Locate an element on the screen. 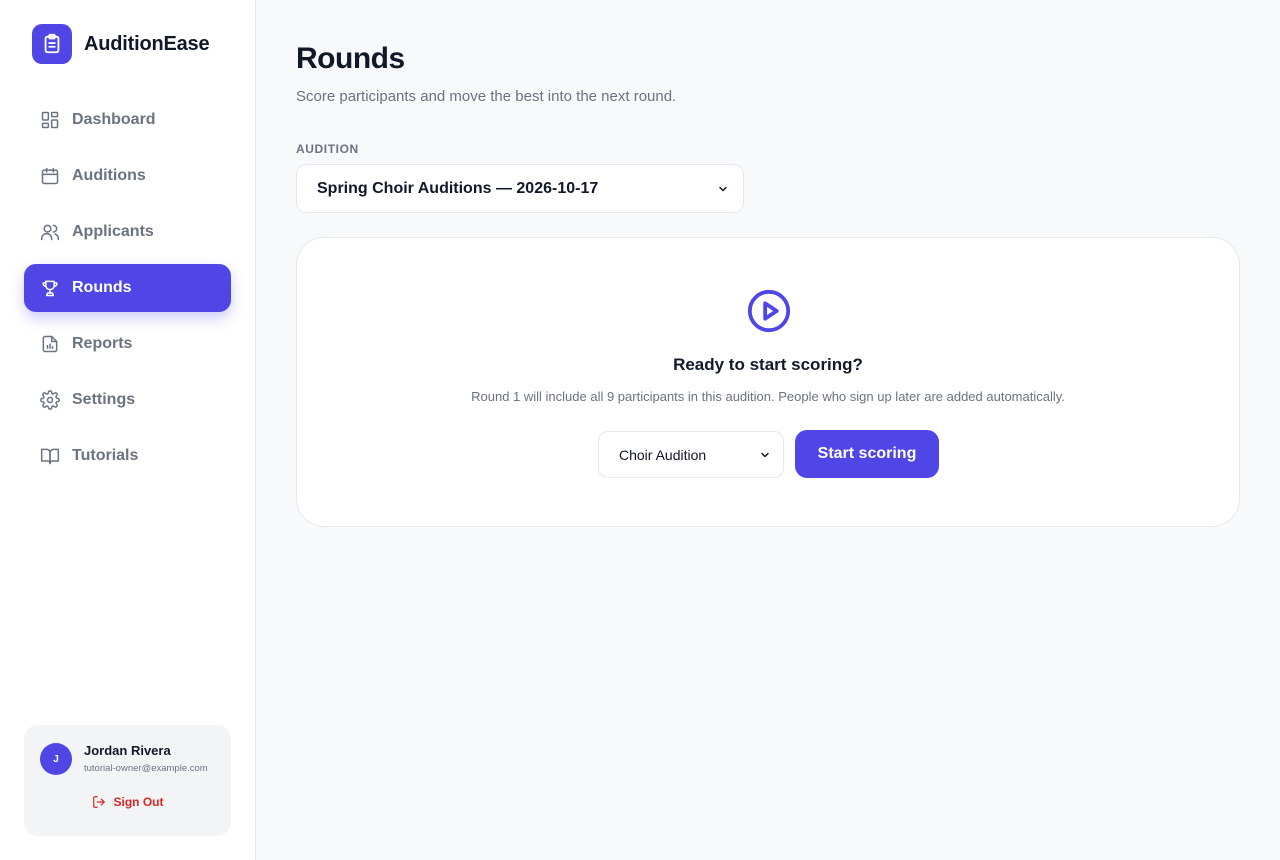 This screenshot has width=1280, height=860. audition-select-value: Spring Choir Auditions — 2026-10-17 is located at coordinates (458, 188).